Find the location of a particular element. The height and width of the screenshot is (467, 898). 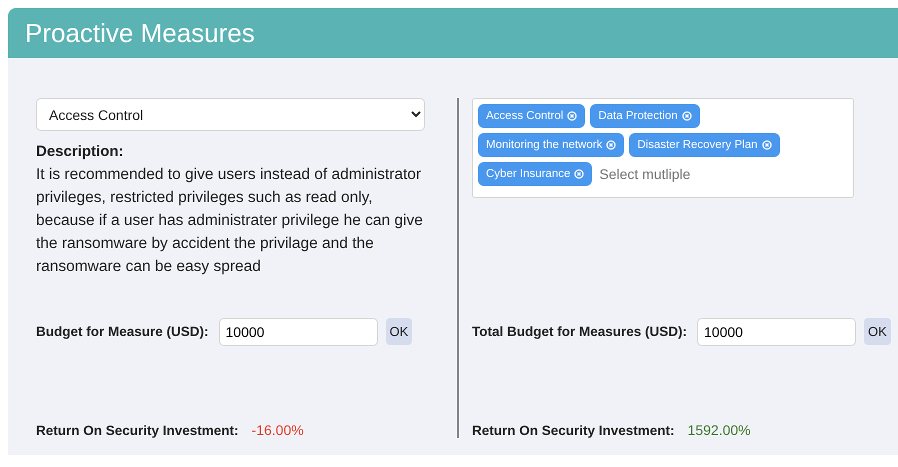

roi-value: -16.00% is located at coordinates (278, 430).